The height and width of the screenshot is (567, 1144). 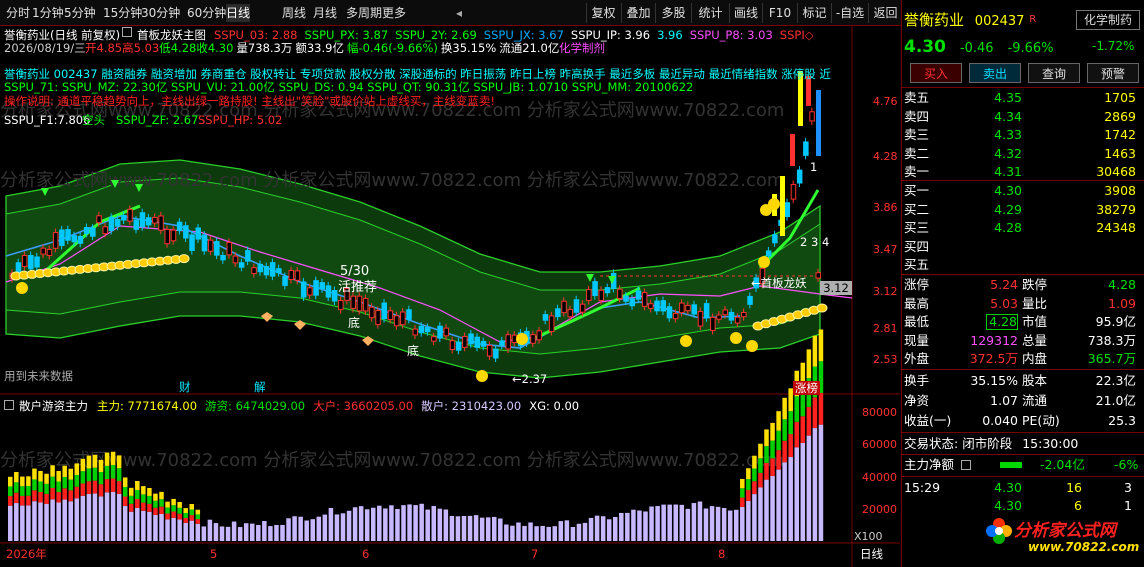 What do you see at coordinates (966, 465) in the screenshot?
I see `net-flow-icon` at bounding box center [966, 465].